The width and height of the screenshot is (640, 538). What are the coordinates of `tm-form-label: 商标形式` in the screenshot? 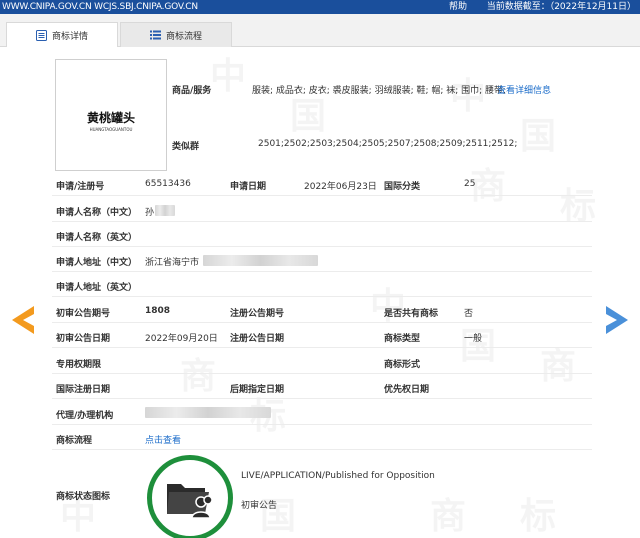 It's located at (402, 365).